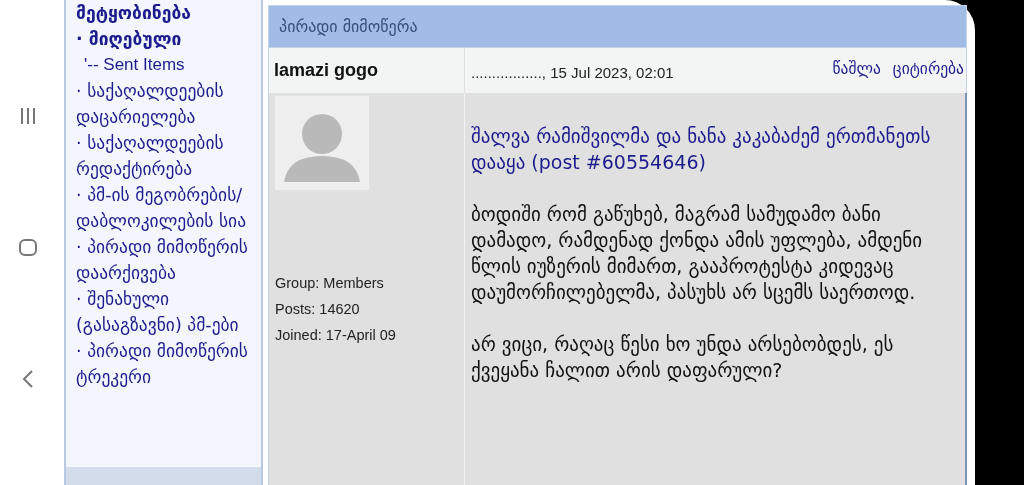  Describe the element at coordinates (326, 70) in the screenshot. I see `author-name: lamazi gogo` at that location.